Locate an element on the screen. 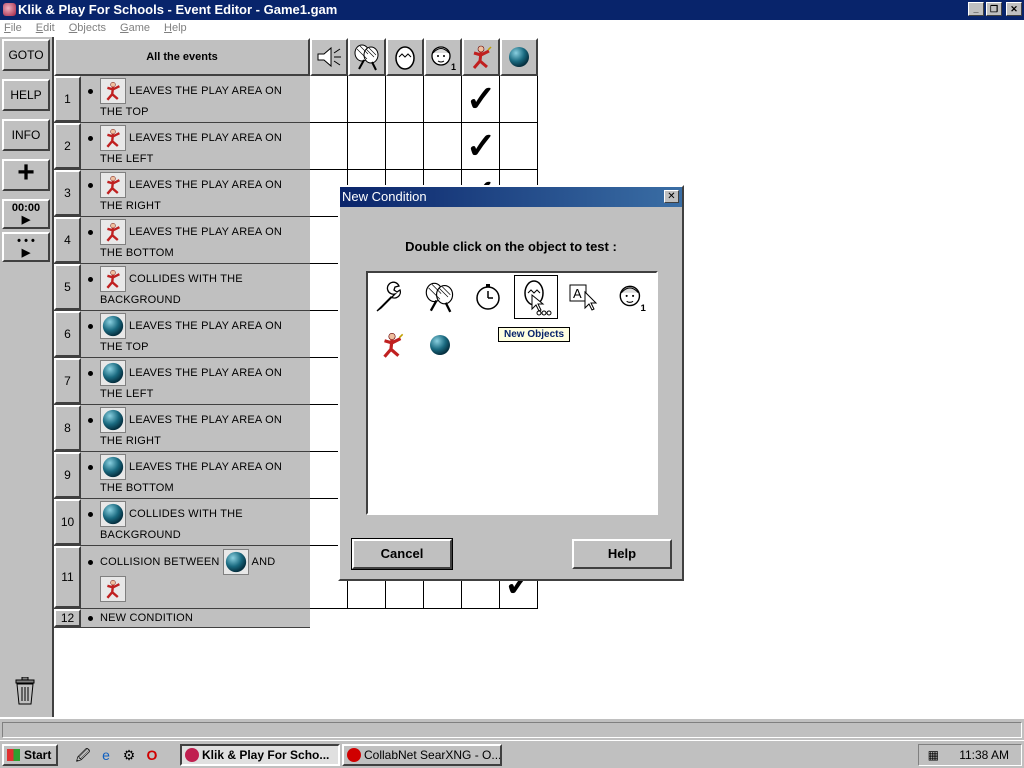 Image resolution: width=1024 pixels, height=768 pixels. event-number: 7 is located at coordinates (67, 381).